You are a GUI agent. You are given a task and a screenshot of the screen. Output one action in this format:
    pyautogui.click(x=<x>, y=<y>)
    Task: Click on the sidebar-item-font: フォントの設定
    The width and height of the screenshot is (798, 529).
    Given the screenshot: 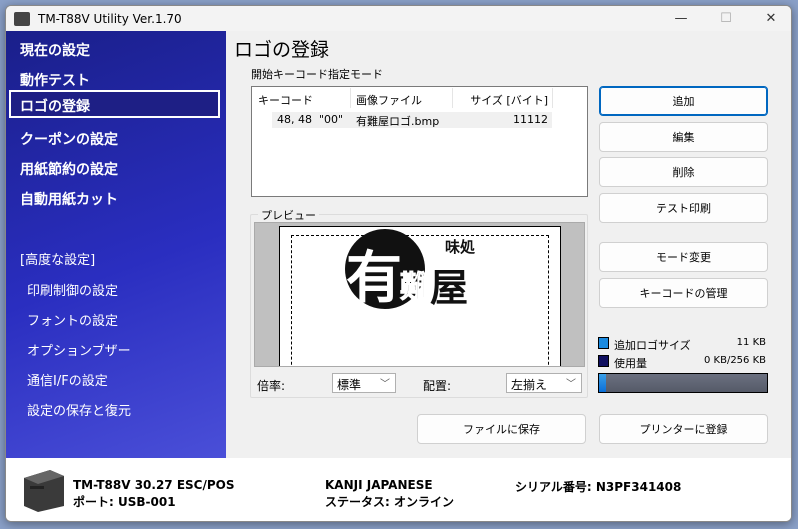 What is the action you would take?
    pyautogui.click(x=72, y=319)
    